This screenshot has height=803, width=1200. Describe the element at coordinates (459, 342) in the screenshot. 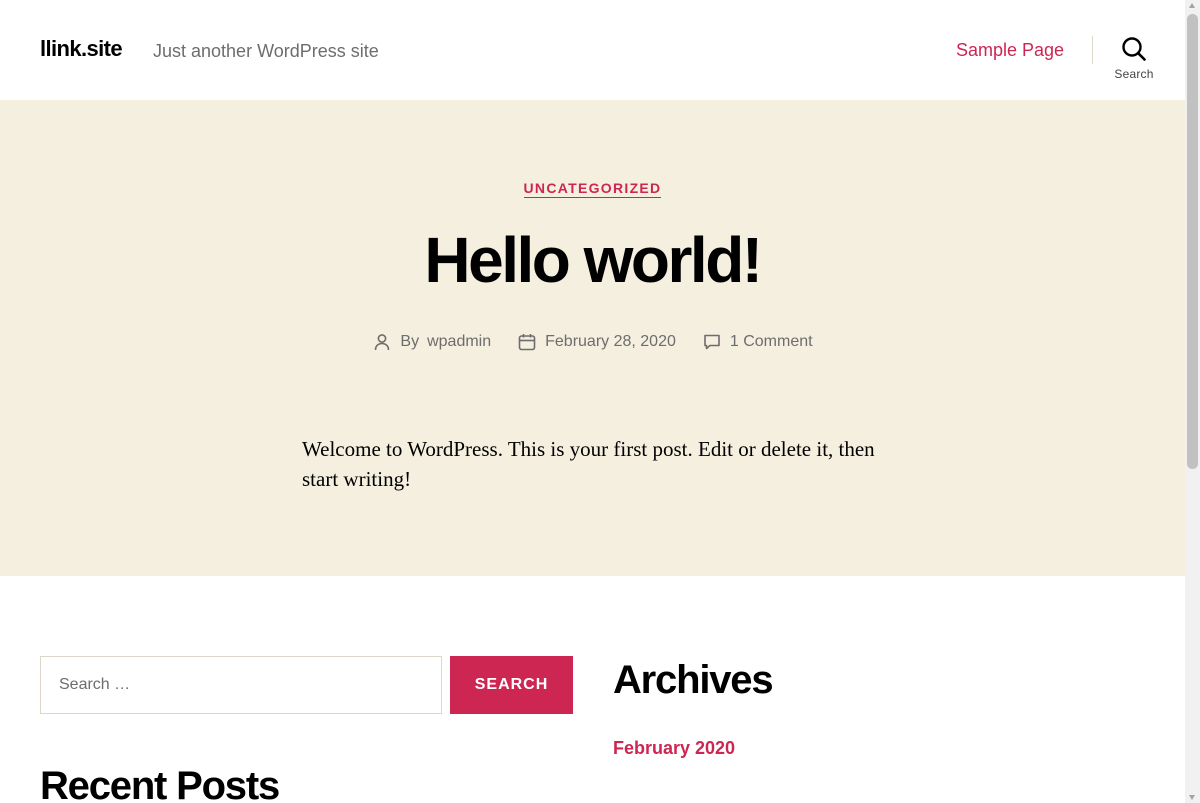

I see `author-link: wpadmin` at that location.